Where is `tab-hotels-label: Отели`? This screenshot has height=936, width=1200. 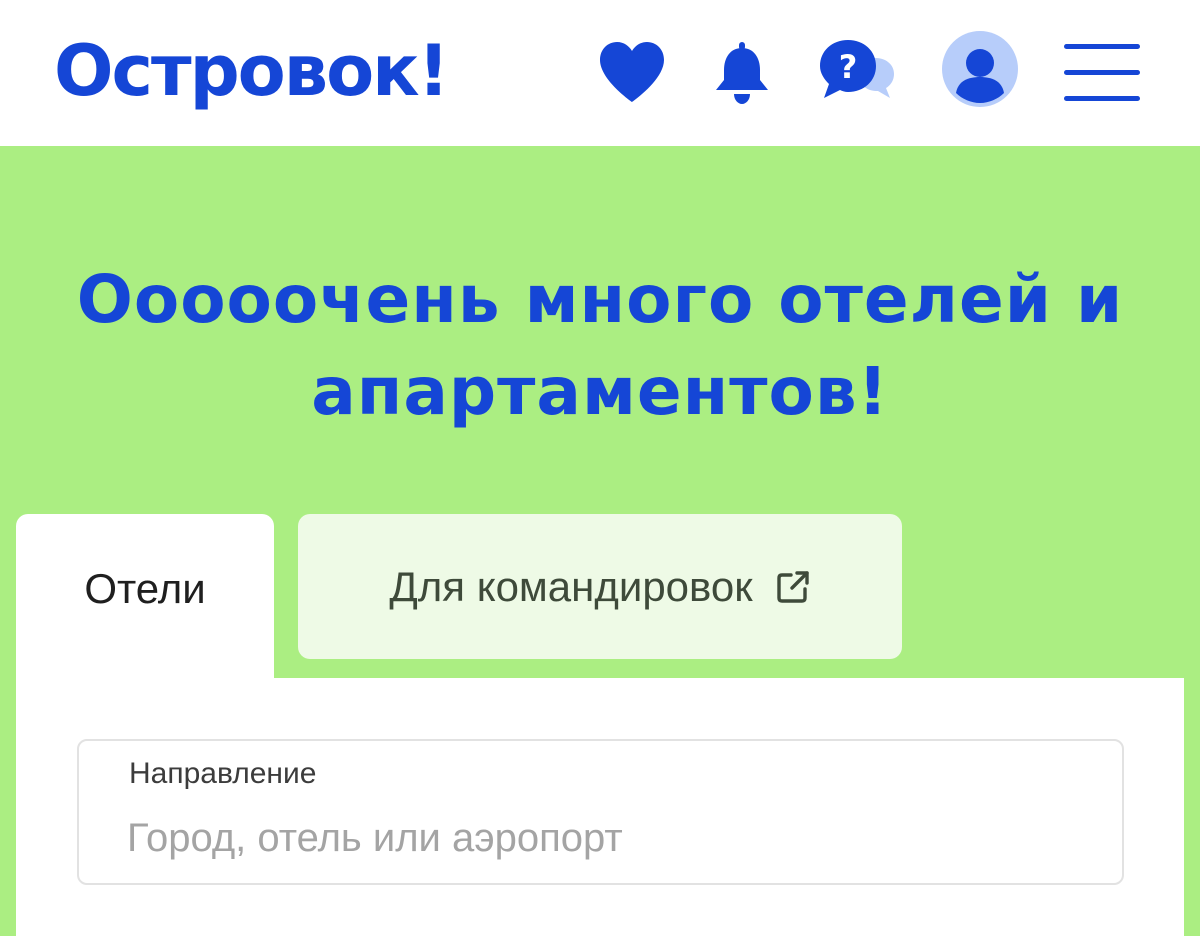 tab-hotels-label: Отели is located at coordinates (145, 588).